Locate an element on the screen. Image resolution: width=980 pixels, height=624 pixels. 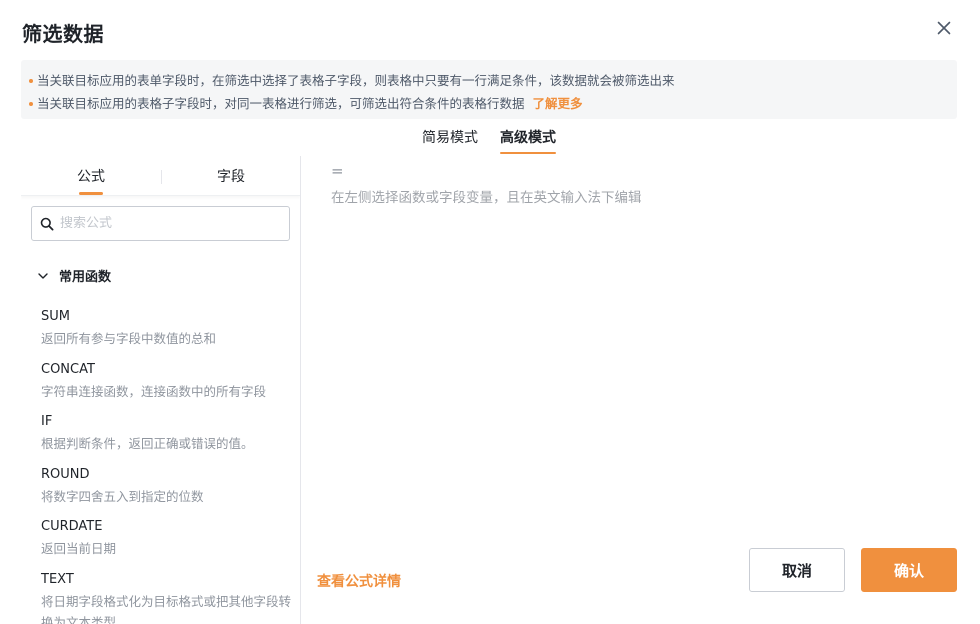
close-button is located at coordinates (944, 28).